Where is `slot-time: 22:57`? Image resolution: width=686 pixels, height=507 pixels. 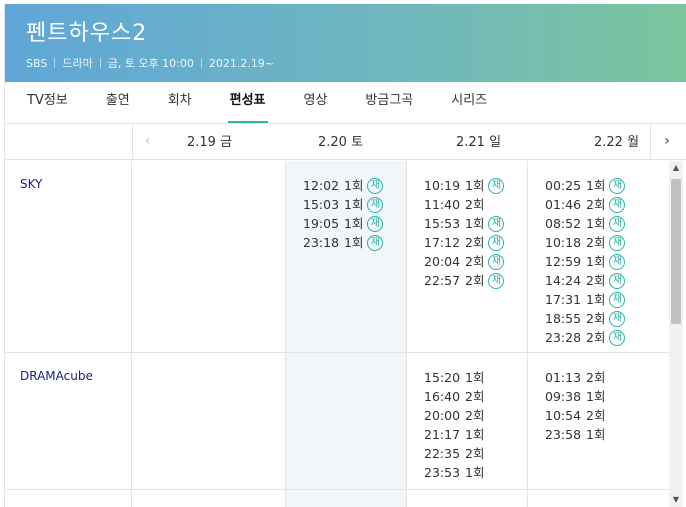 slot-time: 22:57 is located at coordinates (442, 280).